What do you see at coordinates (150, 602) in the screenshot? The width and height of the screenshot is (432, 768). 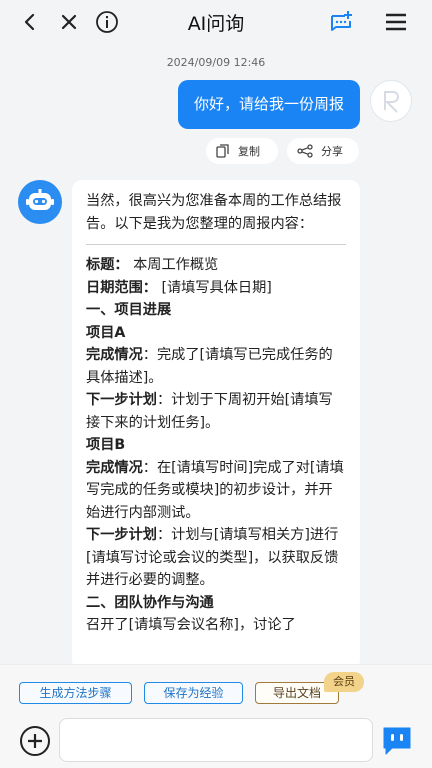 I see `report-line-heading: 二、团队协作与沟通` at bounding box center [150, 602].